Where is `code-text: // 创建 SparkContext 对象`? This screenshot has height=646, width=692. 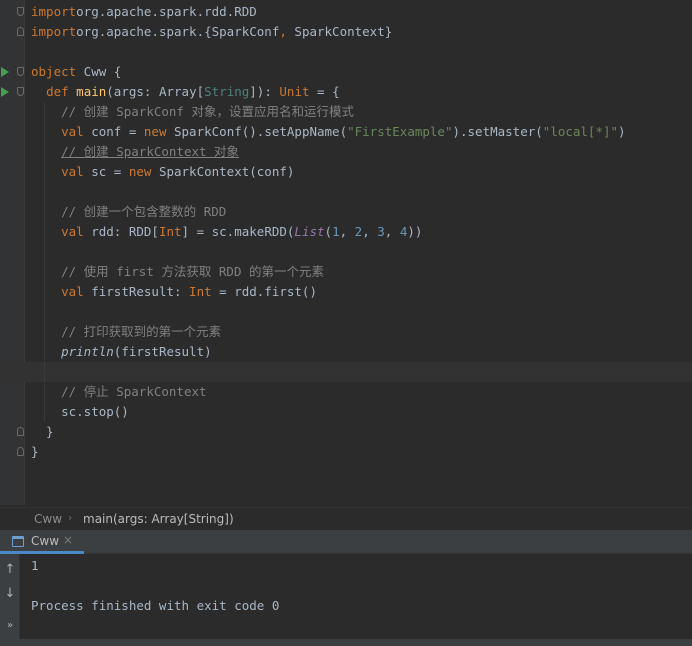
code-text: // 创建 SparkContext 对象 is located at coordinates (135, 152).